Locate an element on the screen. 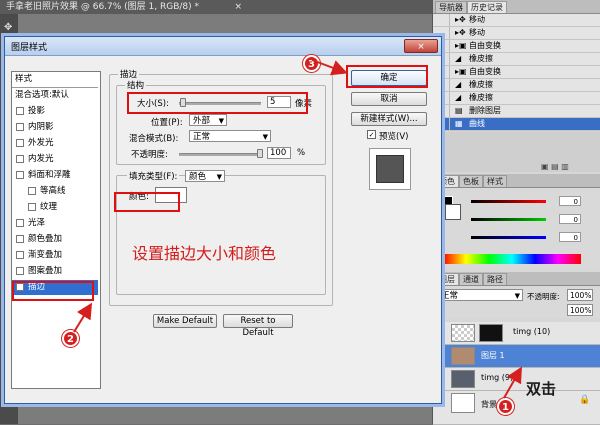 This screenshot has height=425, width=600. arrow-to-ok is located at coordinates (329, 67).